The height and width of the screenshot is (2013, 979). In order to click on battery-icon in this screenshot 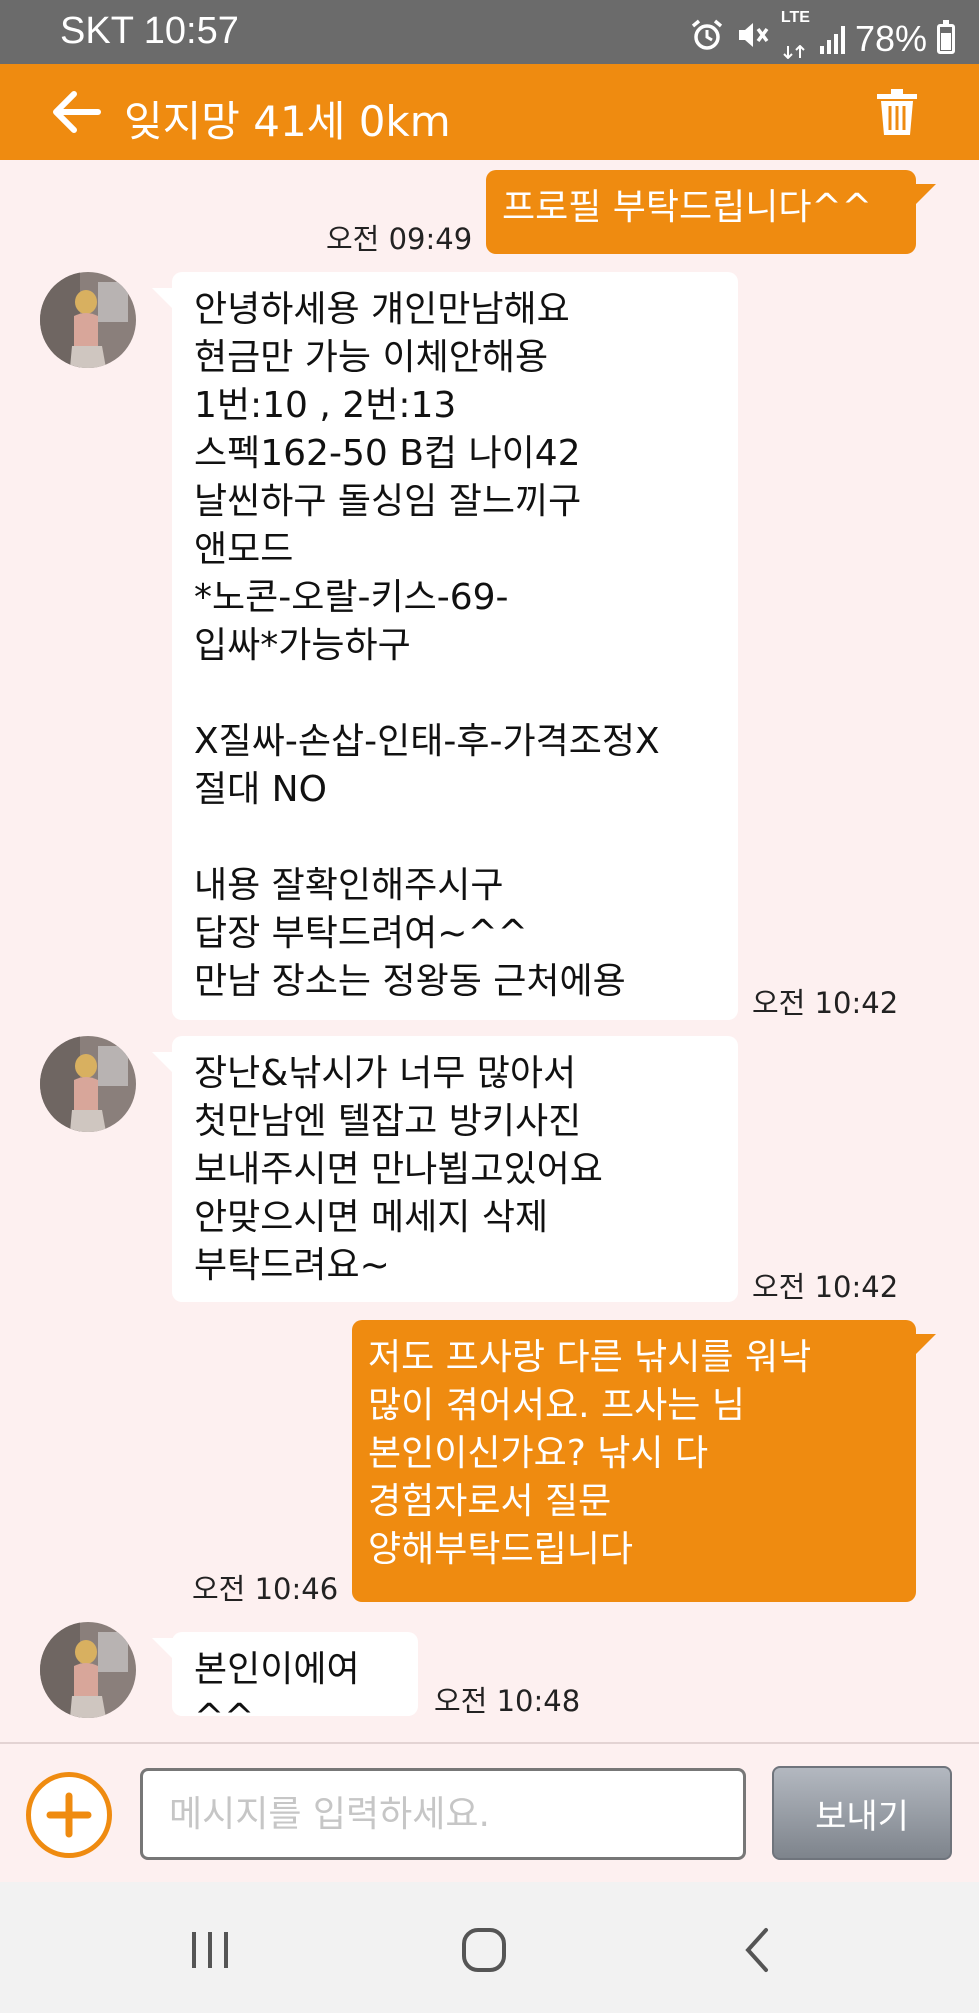, I will do `click(946, 37)`.